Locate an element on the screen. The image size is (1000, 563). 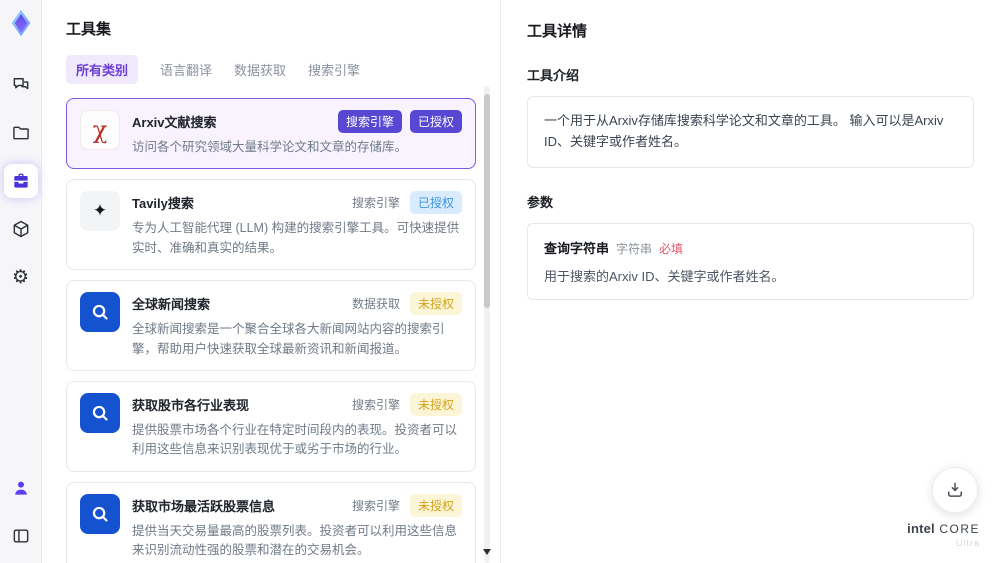
tool-category-badge: 数据获取 is located at coordinates (375, 304).